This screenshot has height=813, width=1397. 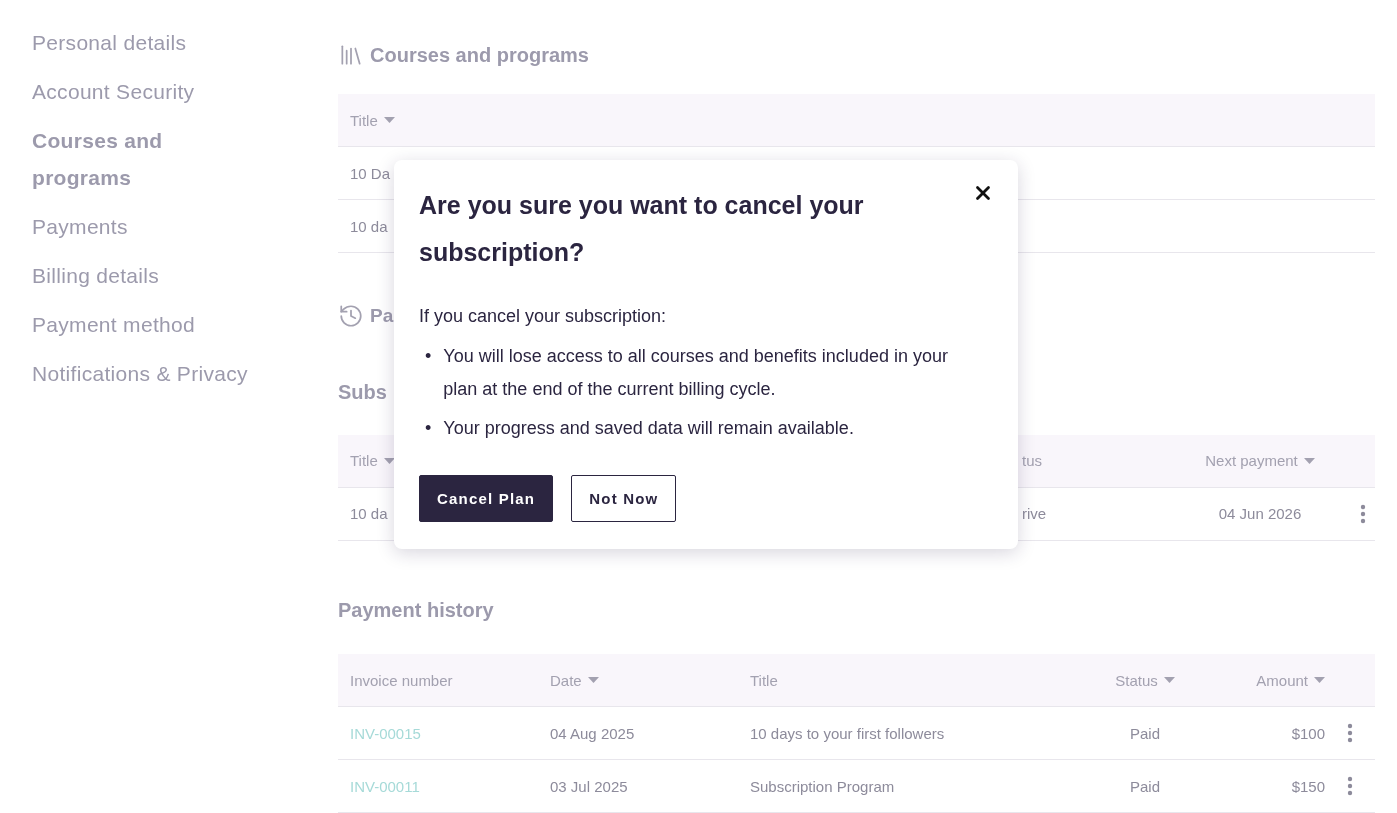 What do you see at coordinates (649, 428) in the screenshot?
I see `bullet-text: Your progress and saved data will remain available.` at bounding box center [649, 428].